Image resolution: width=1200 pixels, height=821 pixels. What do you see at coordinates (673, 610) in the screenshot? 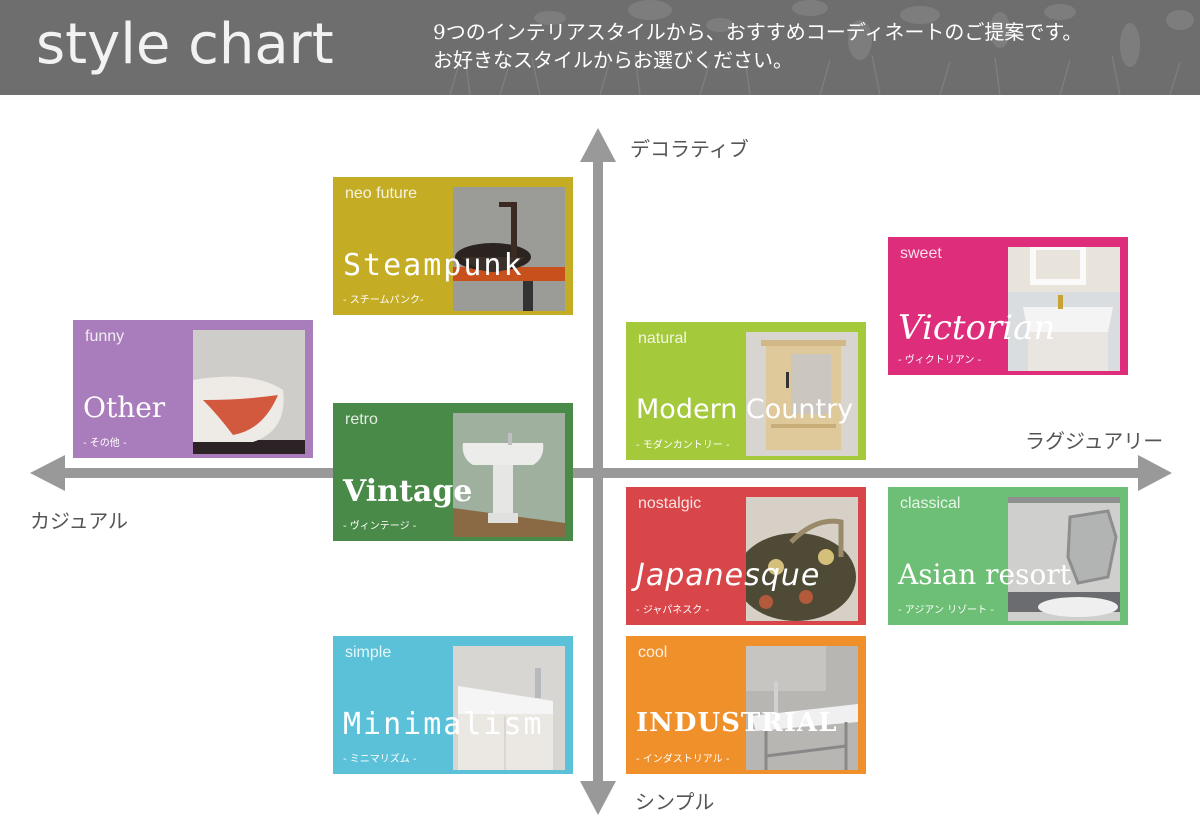
I see `card-kana: - ジャパネスク -` at bounding box center [673, 610].